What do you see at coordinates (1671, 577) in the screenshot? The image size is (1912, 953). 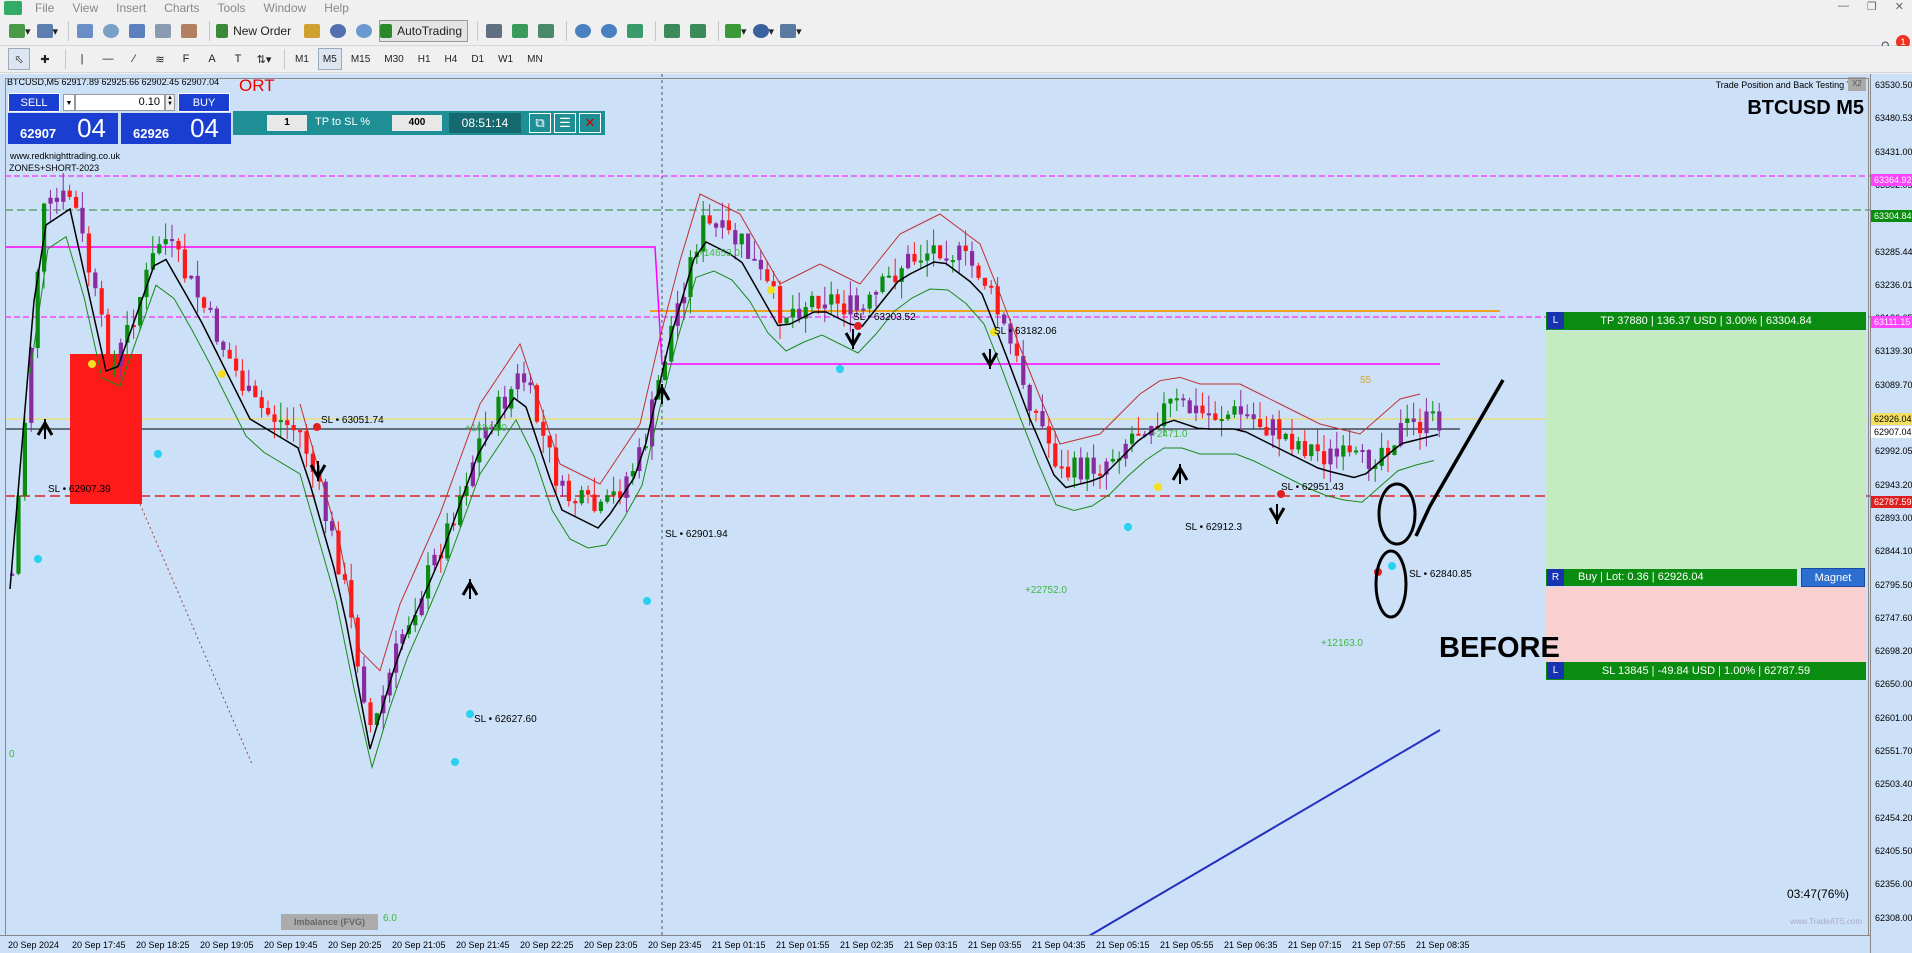 I see `entry-bar: Buy | Lot: 0.36 | 62926.04` at bounding box center [1671, 577].